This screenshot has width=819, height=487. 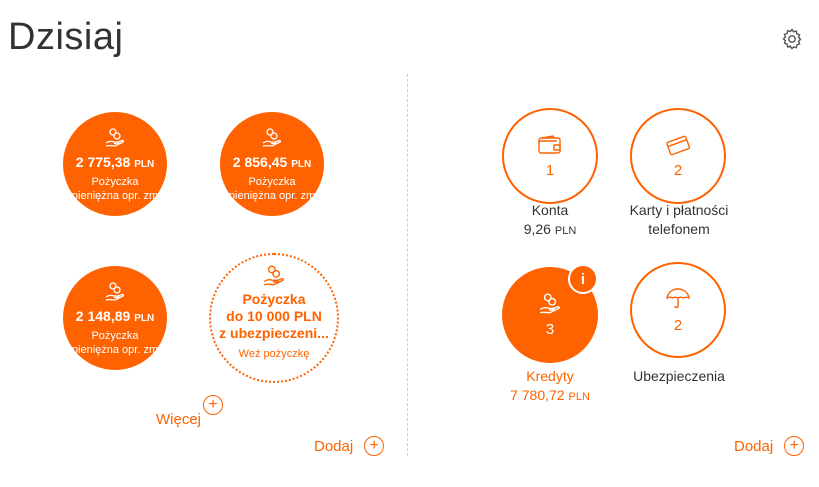 I want to click on product-count: 1, so click(x=550, y=170).